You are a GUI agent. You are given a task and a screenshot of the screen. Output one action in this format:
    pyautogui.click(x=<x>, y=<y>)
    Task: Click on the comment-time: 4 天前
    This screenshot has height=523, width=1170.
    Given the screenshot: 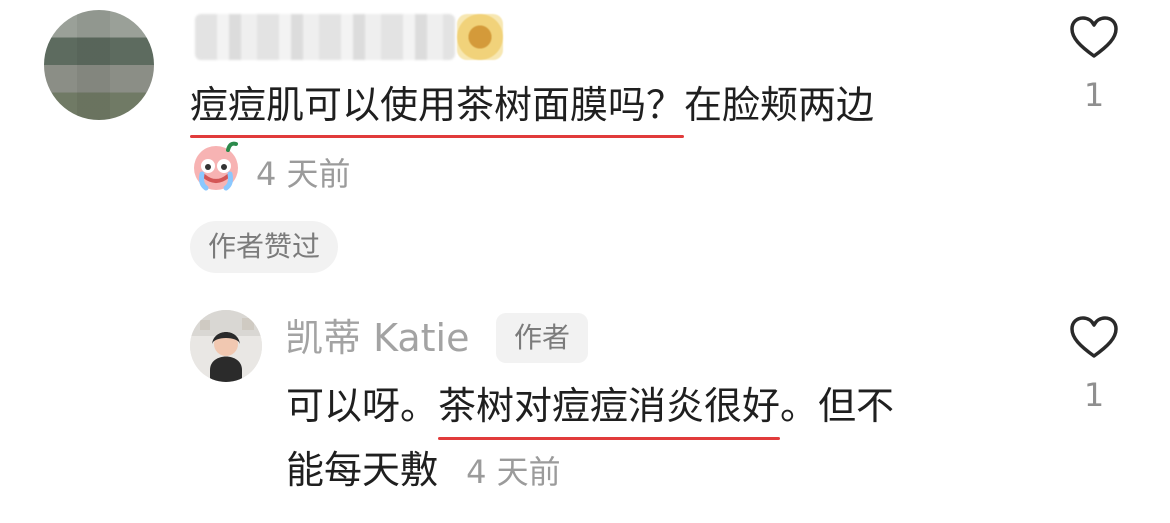 What is the action you would take?
    pyautogui.click(x=303, y=174)
    